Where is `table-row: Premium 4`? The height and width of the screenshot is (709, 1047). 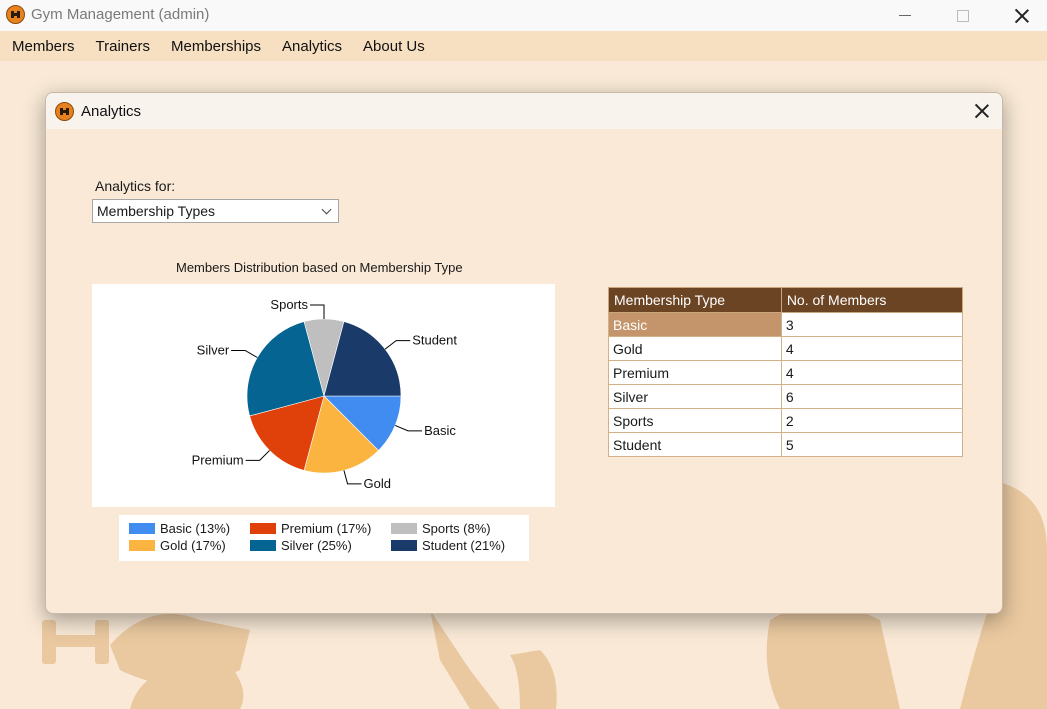
table-row: Premium 4 is located at coordinates (786, 372).